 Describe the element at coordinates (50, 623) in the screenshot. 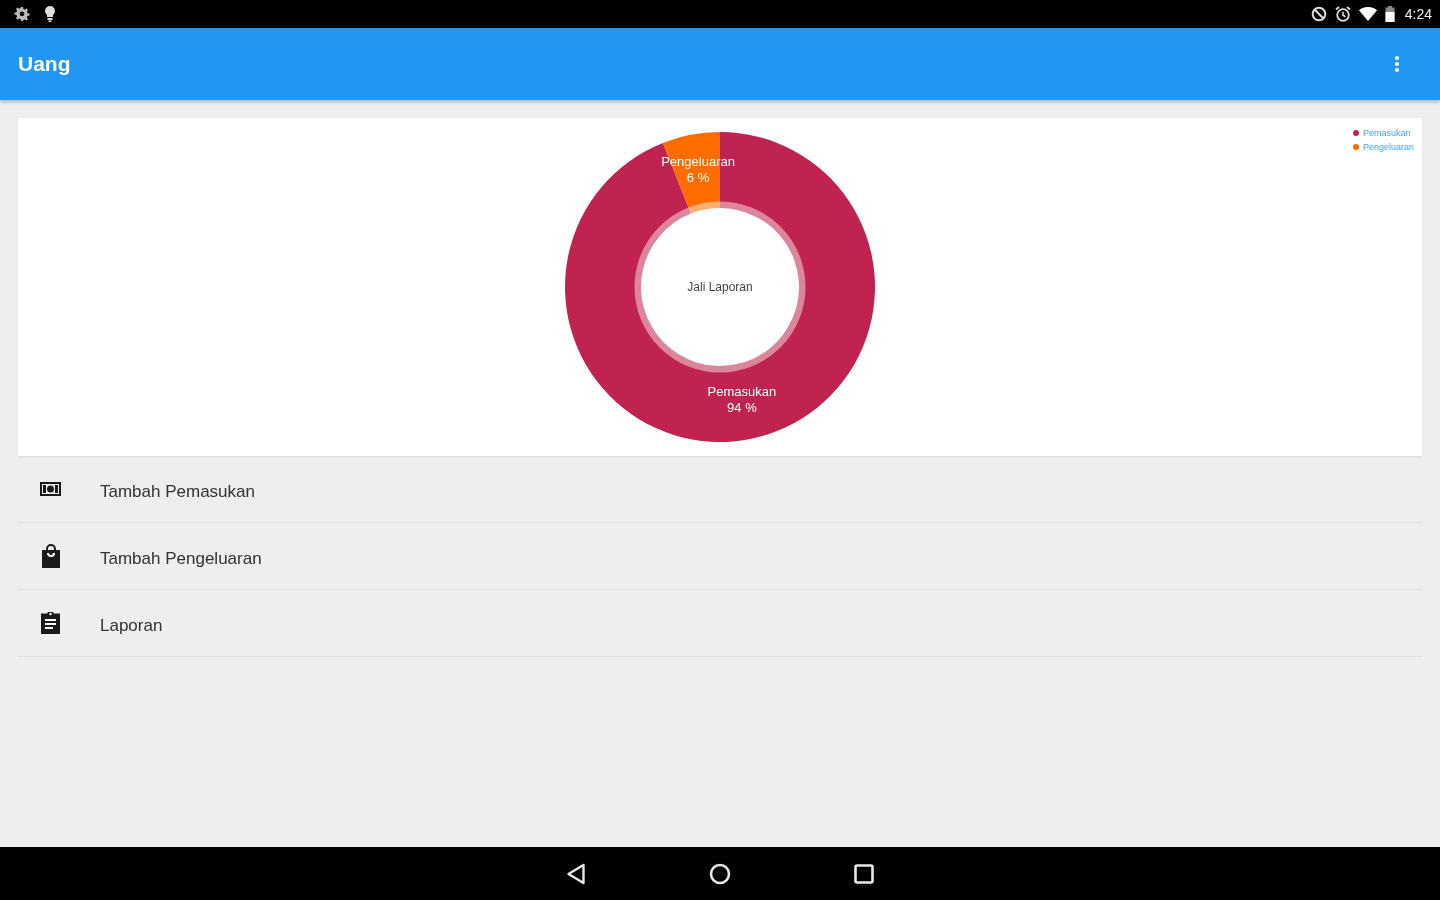

I see `clipboard-icon` at that location.